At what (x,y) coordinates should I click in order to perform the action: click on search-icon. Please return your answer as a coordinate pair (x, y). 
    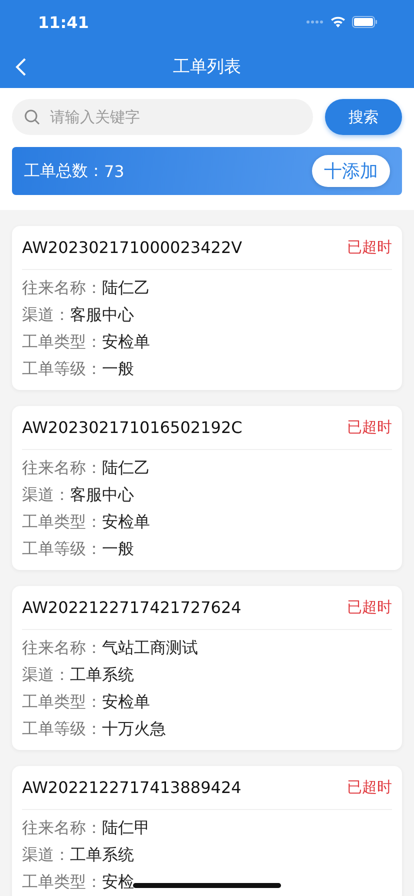
    Looking at the image, I should click on (32, 117).